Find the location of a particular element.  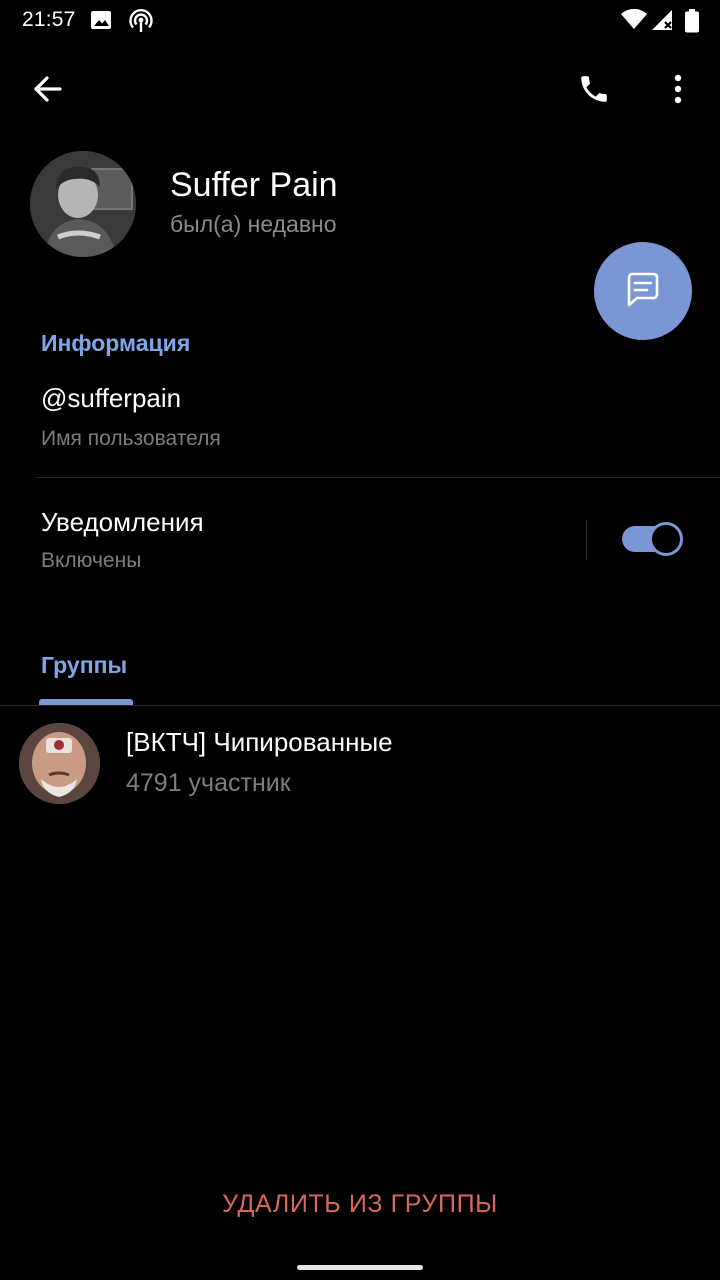

message-icon is located at coordinates (643, 291).